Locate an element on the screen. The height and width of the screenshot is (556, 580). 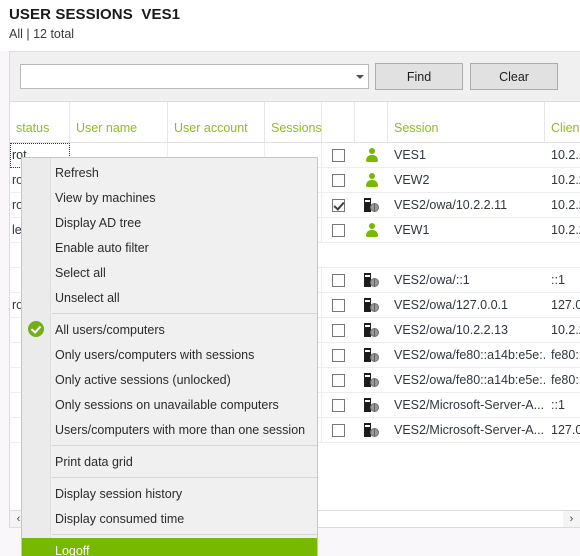
menu-item-label: Display AD tree is located at coordinates (98, 222).